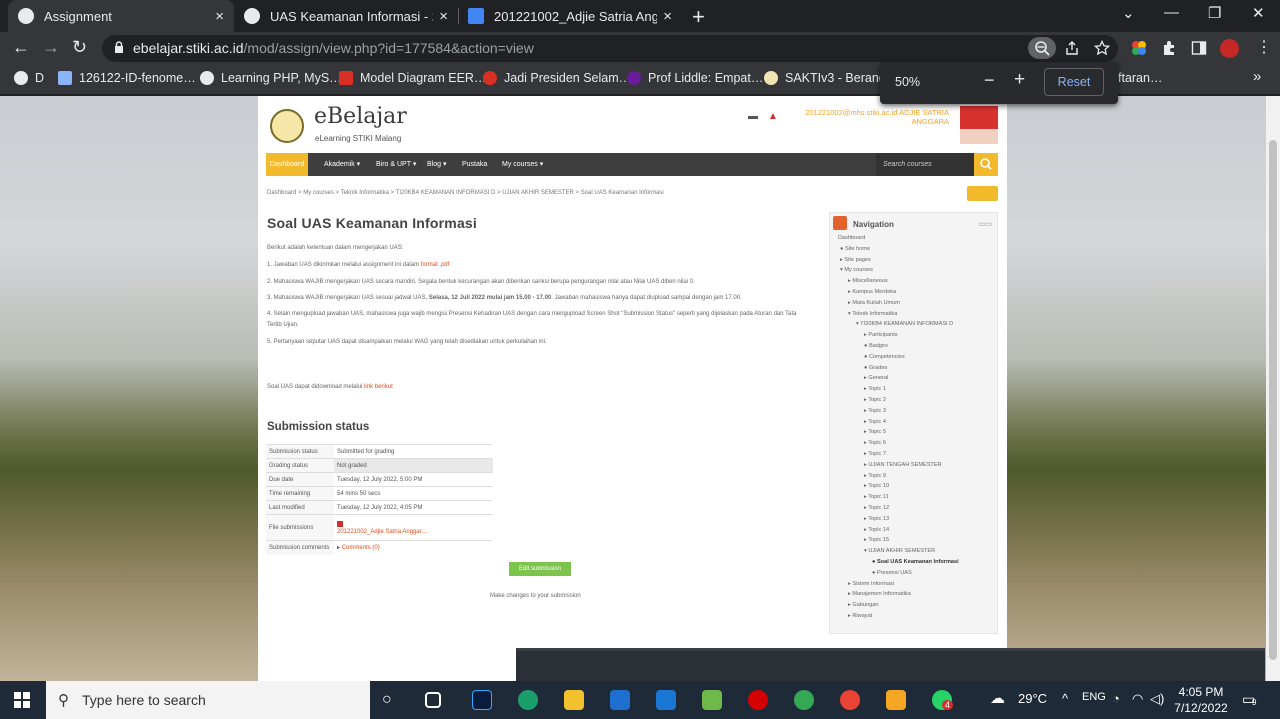 Image resolution: width=1280 pixels, height=719 pixels. Describe the element at coordinates (1139, 48) in the screenshot. I see `extension-colorful-icon` at that location.